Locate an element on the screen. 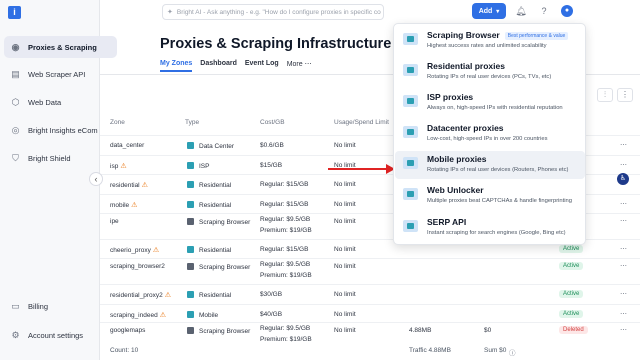  footer-traffic: Traffic 4.88MB is located at coordinates (430, 350).